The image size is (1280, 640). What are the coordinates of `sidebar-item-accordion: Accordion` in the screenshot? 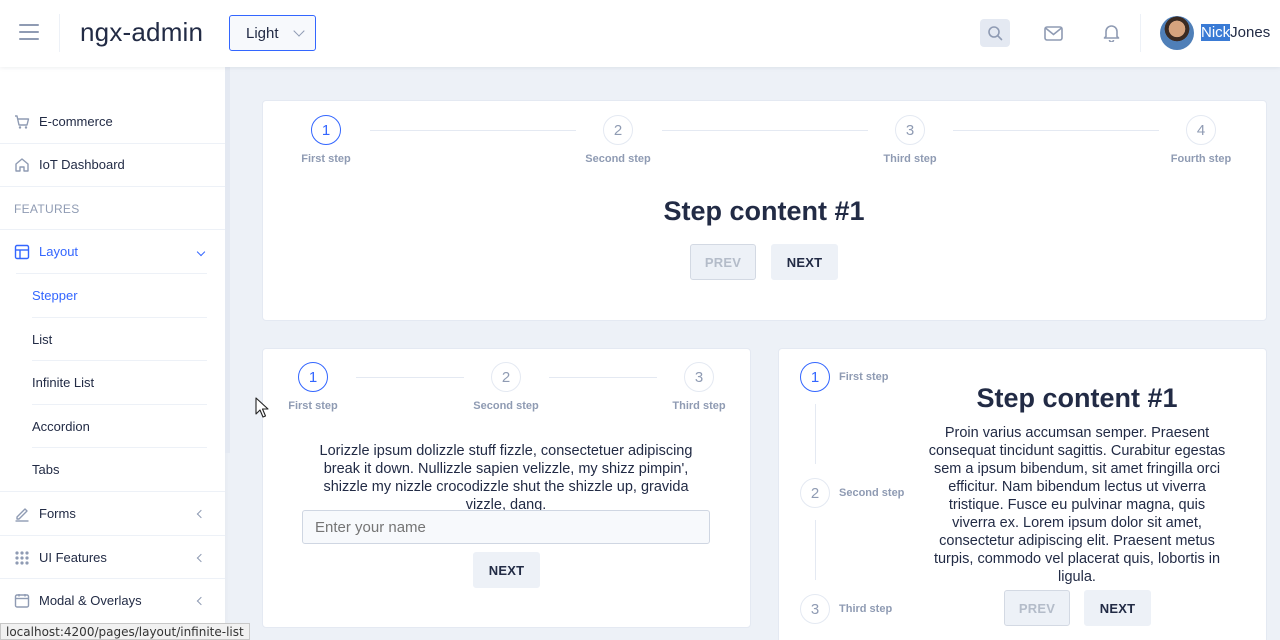 It's located at (112, 426).